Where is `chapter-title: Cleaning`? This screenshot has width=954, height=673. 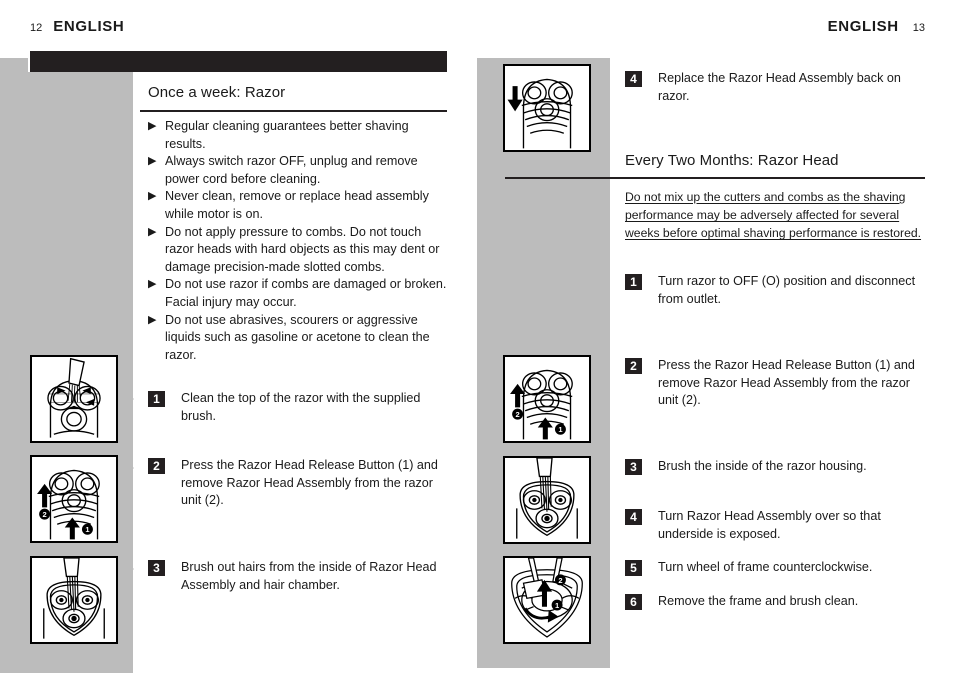 chapter-title: Cleaning is located at coordinates (150, 10).